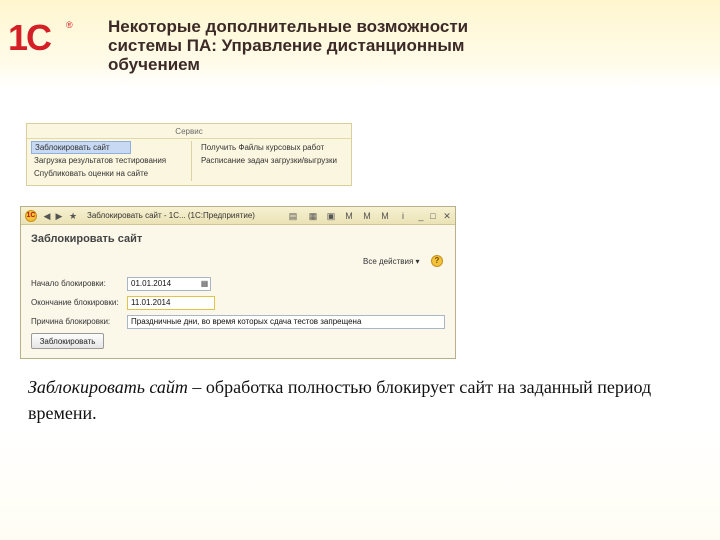  Describe the element at coordinates (349, 216) in the screenshot. I see `memory-plus-icon: M` at that location.